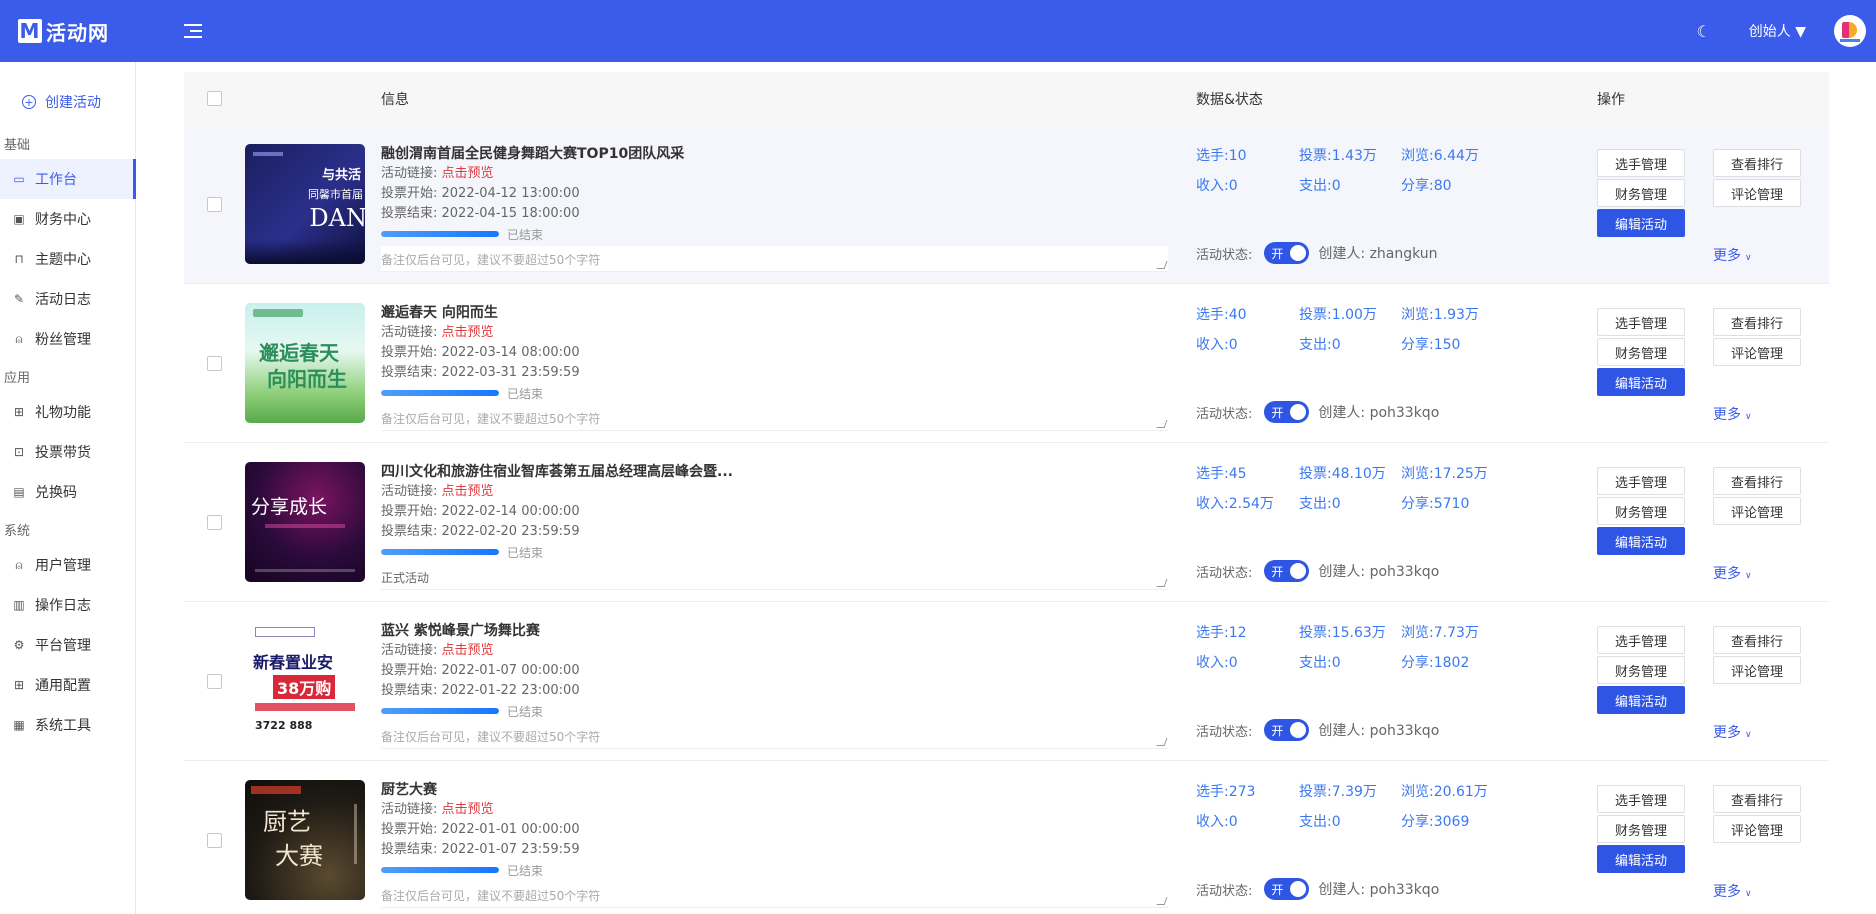 The height and width of the screenshot is (914, 1876). I want to click on activity-thumbnail: 厨艺 大赛, so click(305, 840).